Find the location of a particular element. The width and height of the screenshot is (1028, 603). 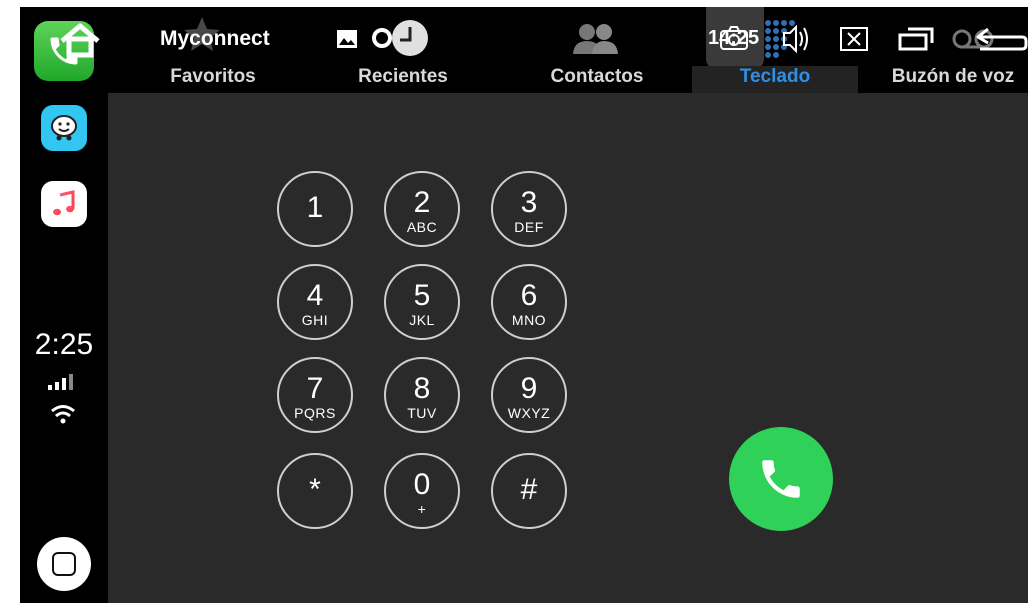

key-digit: 2 is located at coordinates (422, 202).